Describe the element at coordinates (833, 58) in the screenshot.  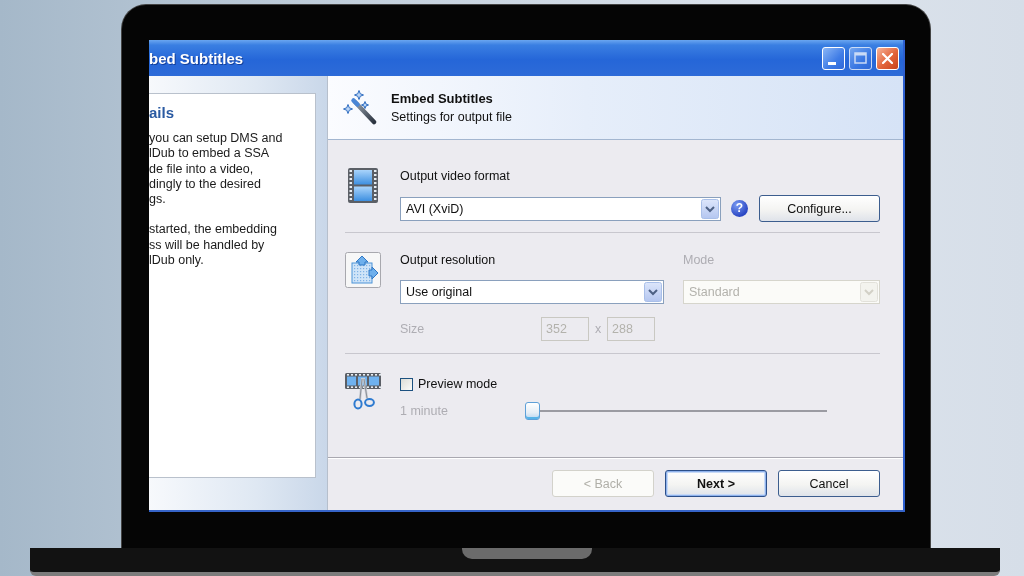
I see `minimize-button` at that location.